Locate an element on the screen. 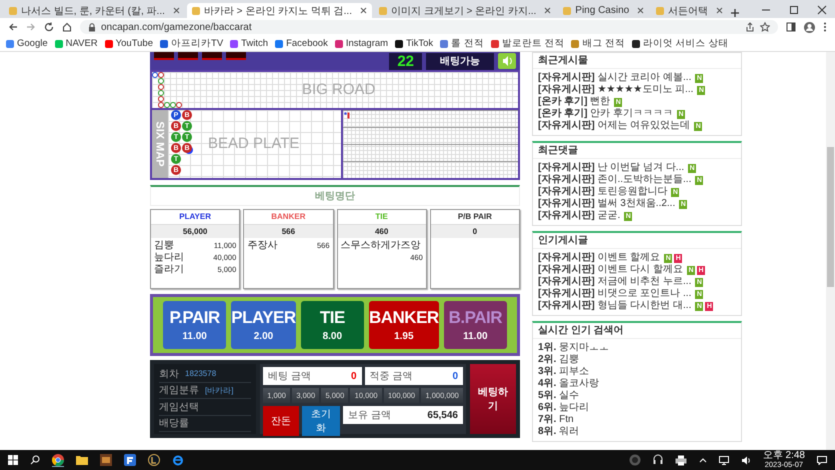 The width and height of the screenshot is (835, 470). maximize-icon is located at coordinates (794, 10).